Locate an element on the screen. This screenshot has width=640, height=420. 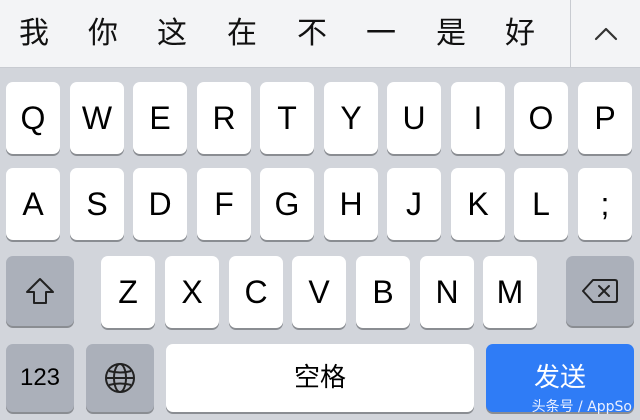
key-m: M is located at coordinates (510, 292).